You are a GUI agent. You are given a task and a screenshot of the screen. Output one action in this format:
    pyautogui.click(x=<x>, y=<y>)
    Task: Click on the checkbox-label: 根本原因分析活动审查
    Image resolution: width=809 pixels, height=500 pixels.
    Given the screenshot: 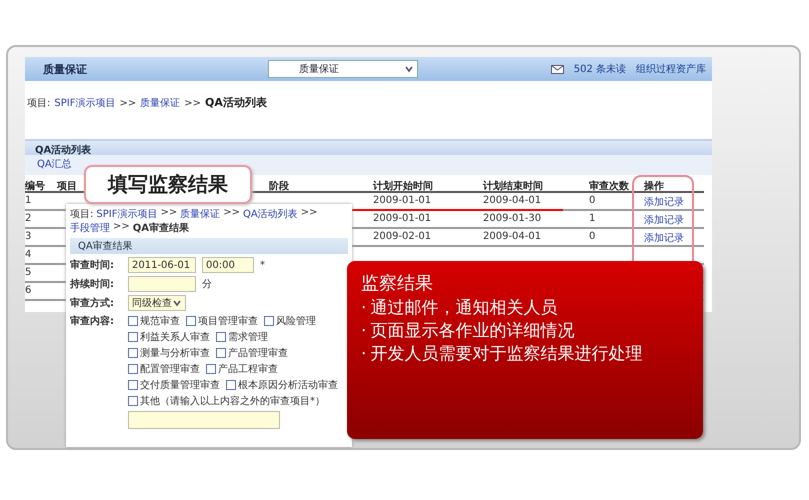 What is the action you would take?
    pyautogui.click(x=288, y=385)
    